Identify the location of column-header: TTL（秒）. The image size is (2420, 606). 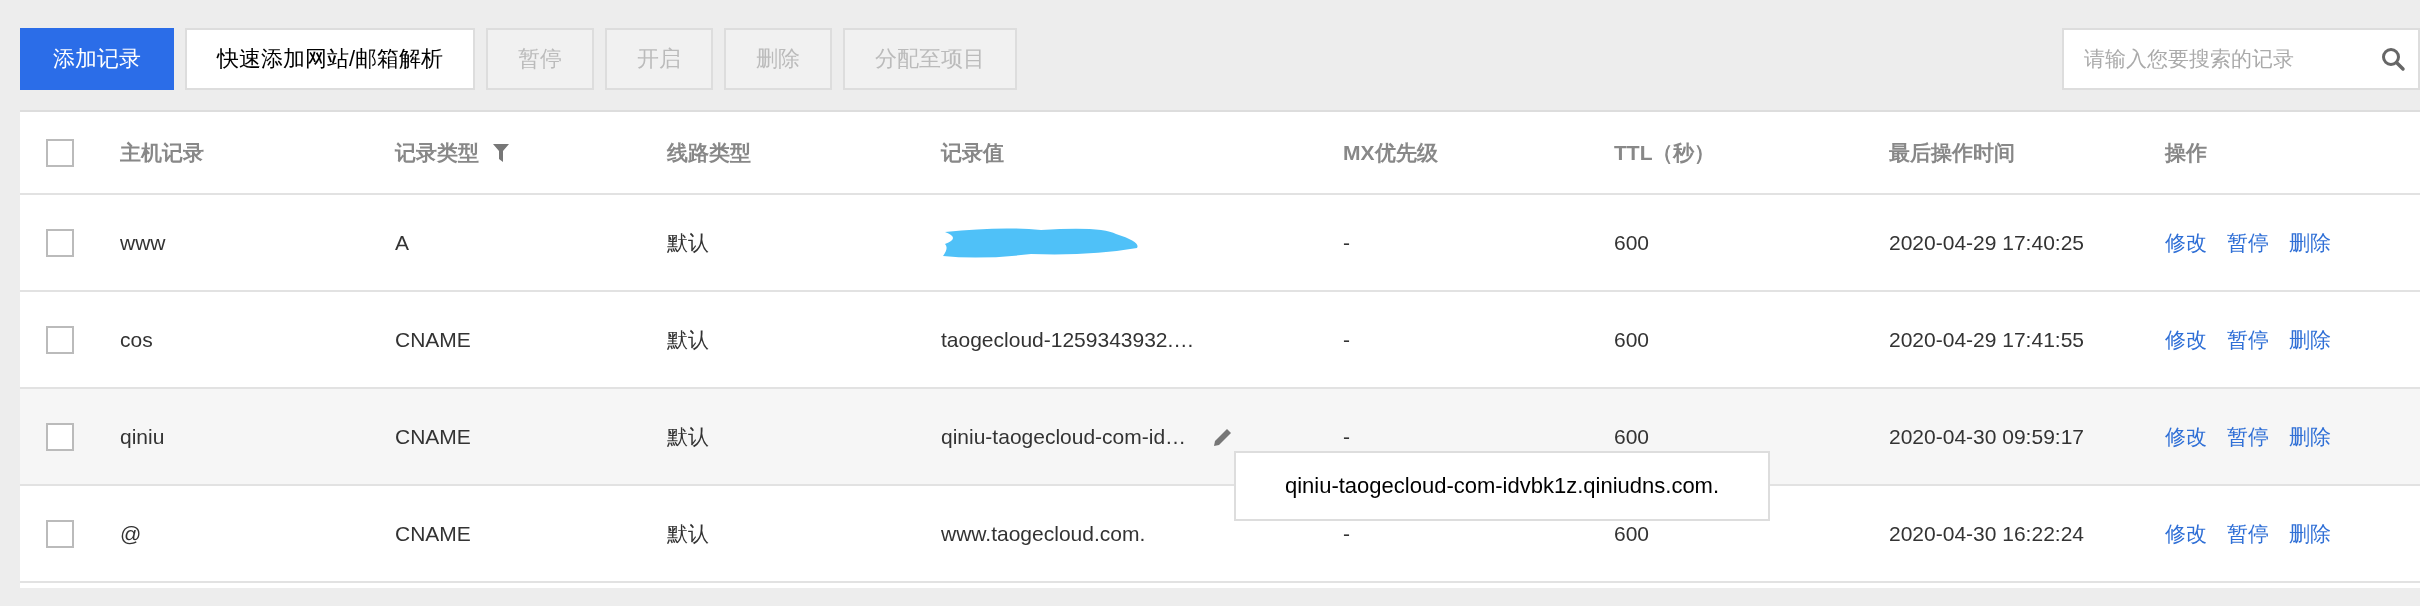
(1665, 152).